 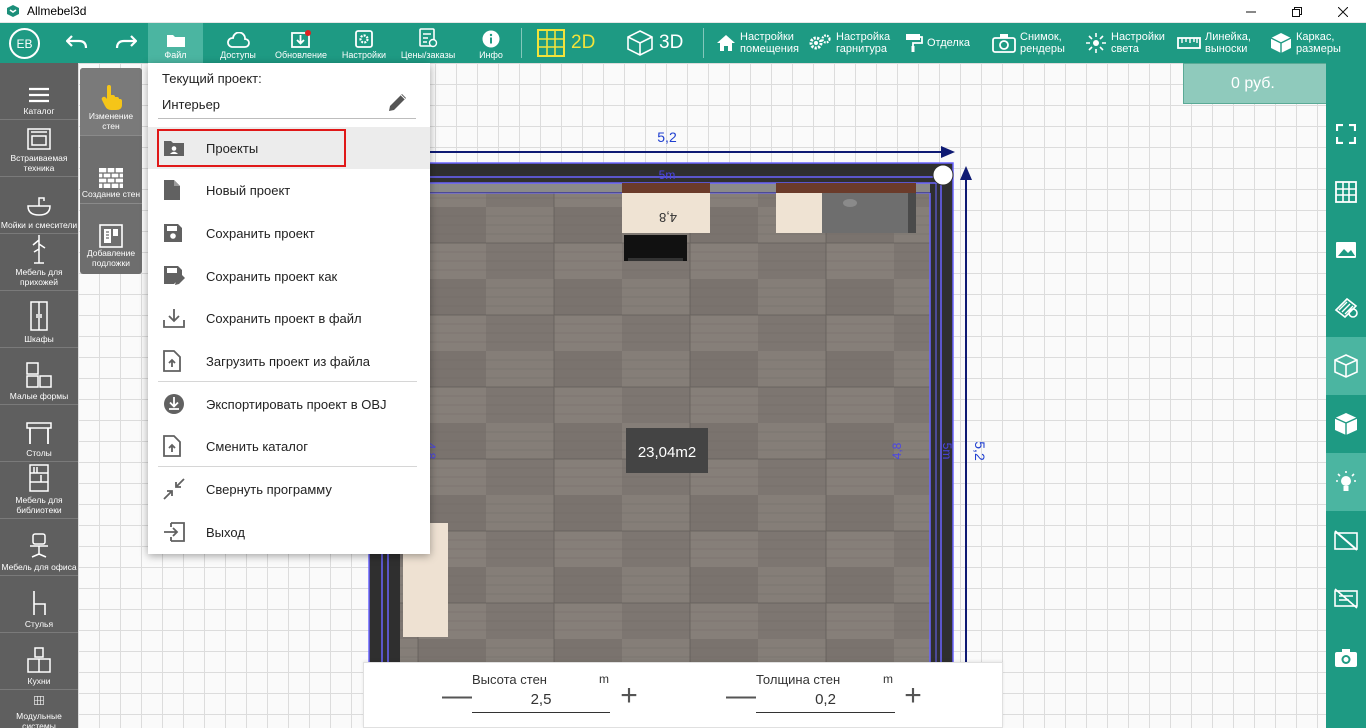 I want to click on grid-toggle-button, so click(x=1346, y=192).